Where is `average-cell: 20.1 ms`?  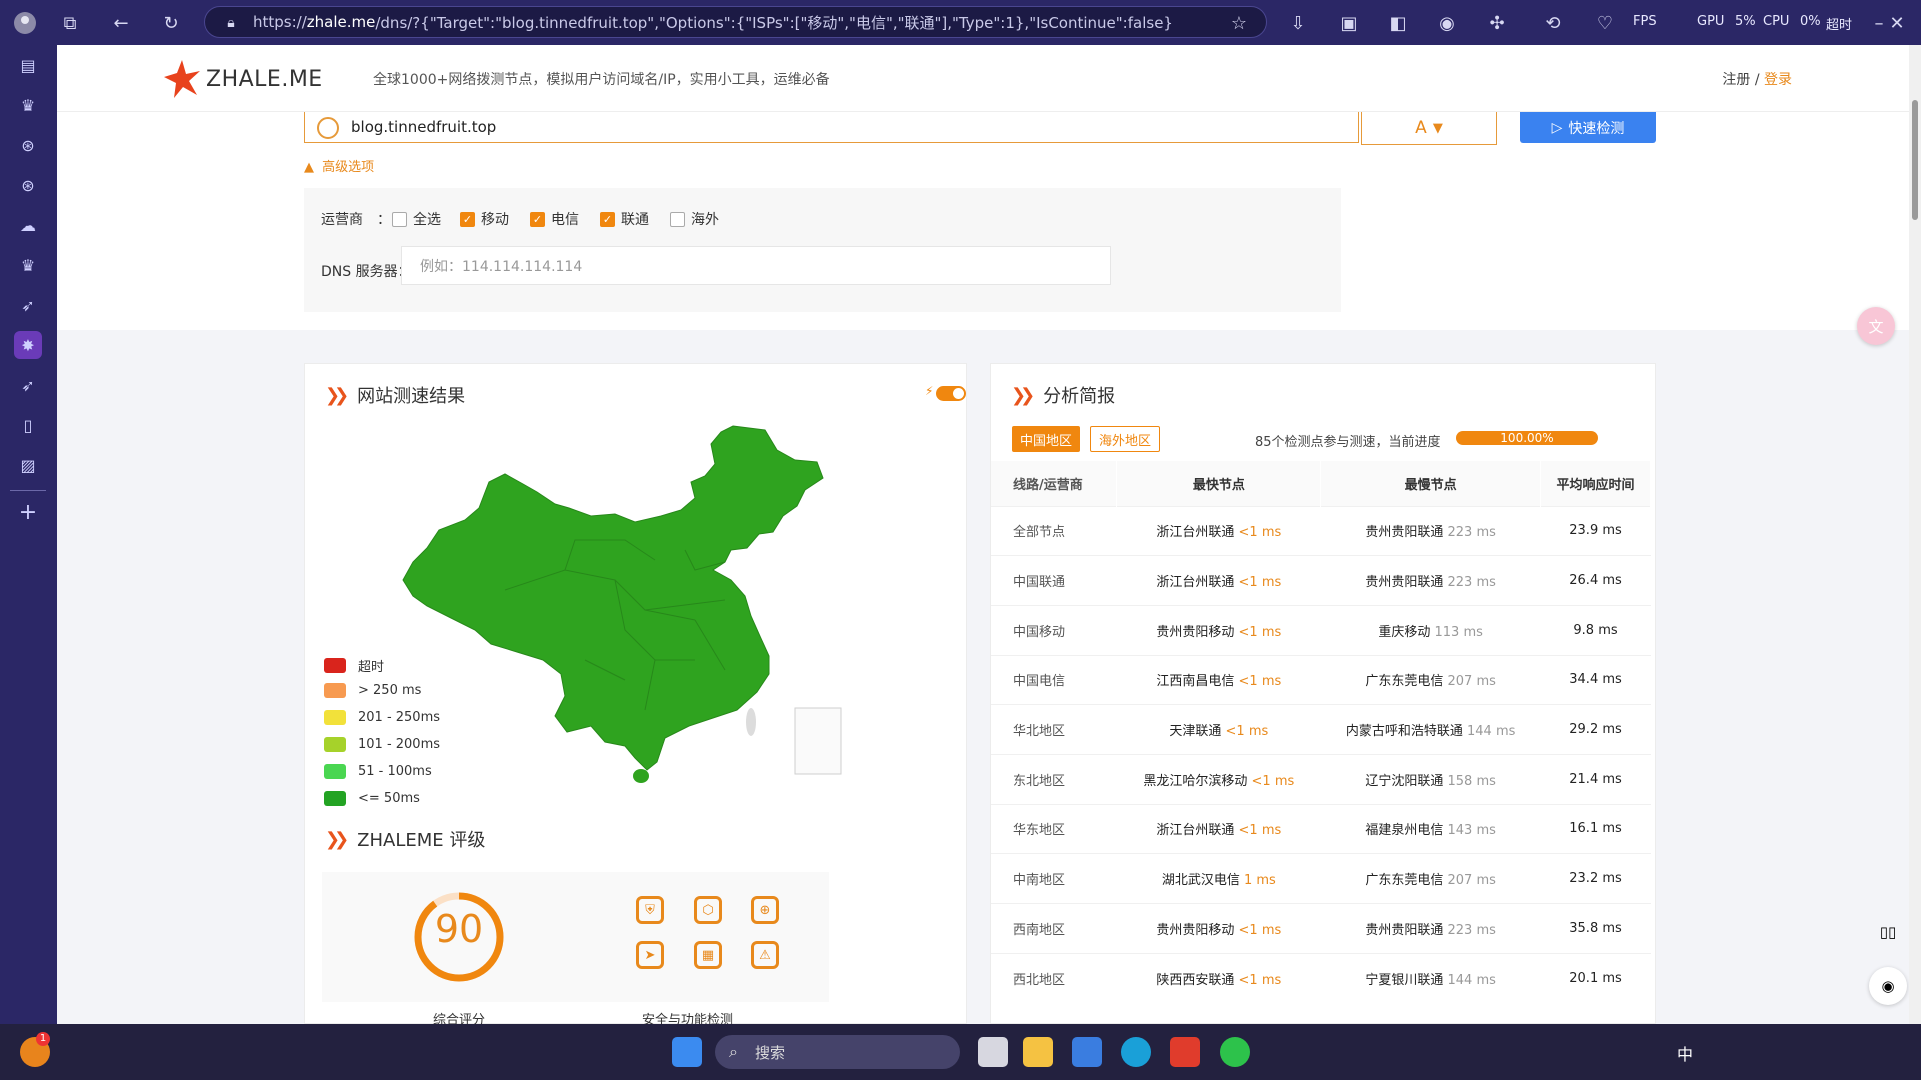 average-cell: 20.1 ms is located at coordinates (1595, 977).